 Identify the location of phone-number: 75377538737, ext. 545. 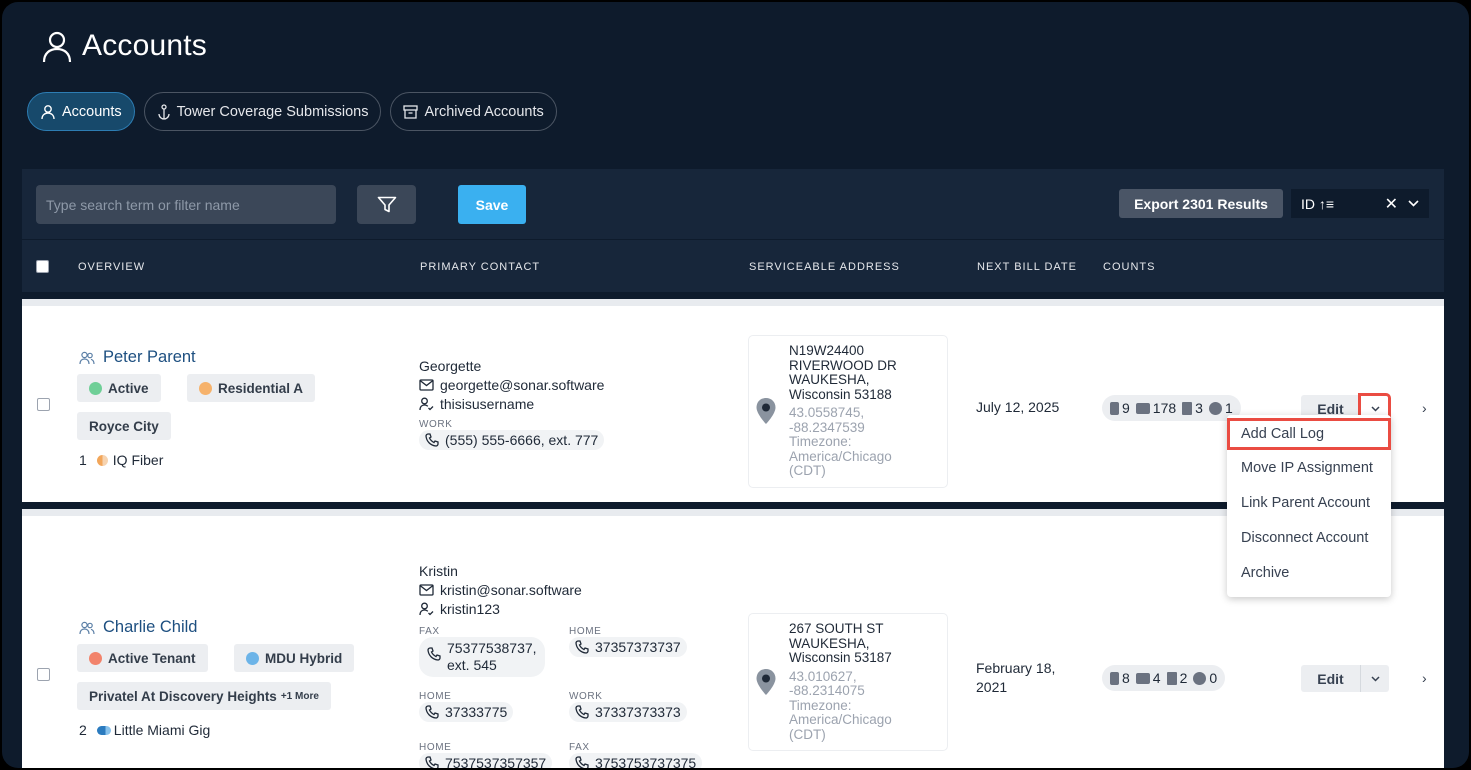
(482, 657).